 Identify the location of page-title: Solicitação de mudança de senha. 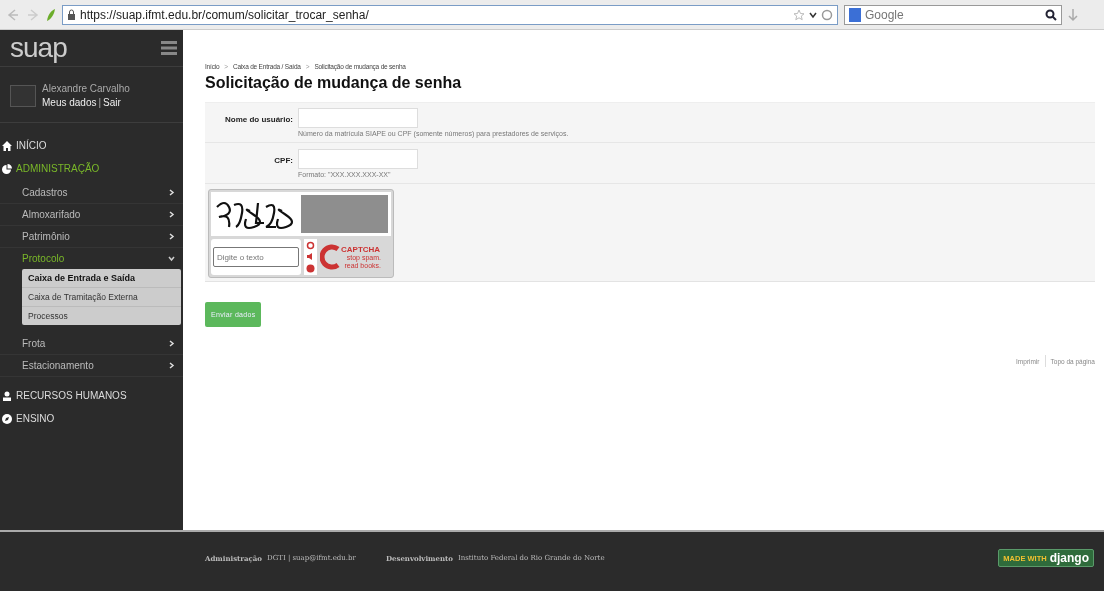
(333, 83).